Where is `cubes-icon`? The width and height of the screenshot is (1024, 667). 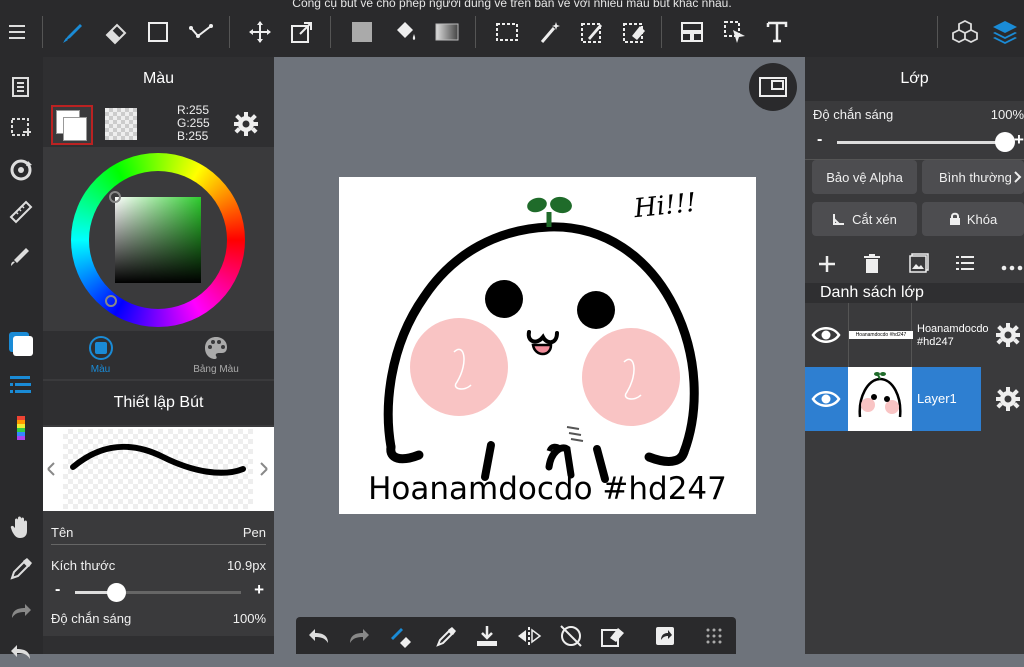 cubes-icon is located at coordinates (965, 31).